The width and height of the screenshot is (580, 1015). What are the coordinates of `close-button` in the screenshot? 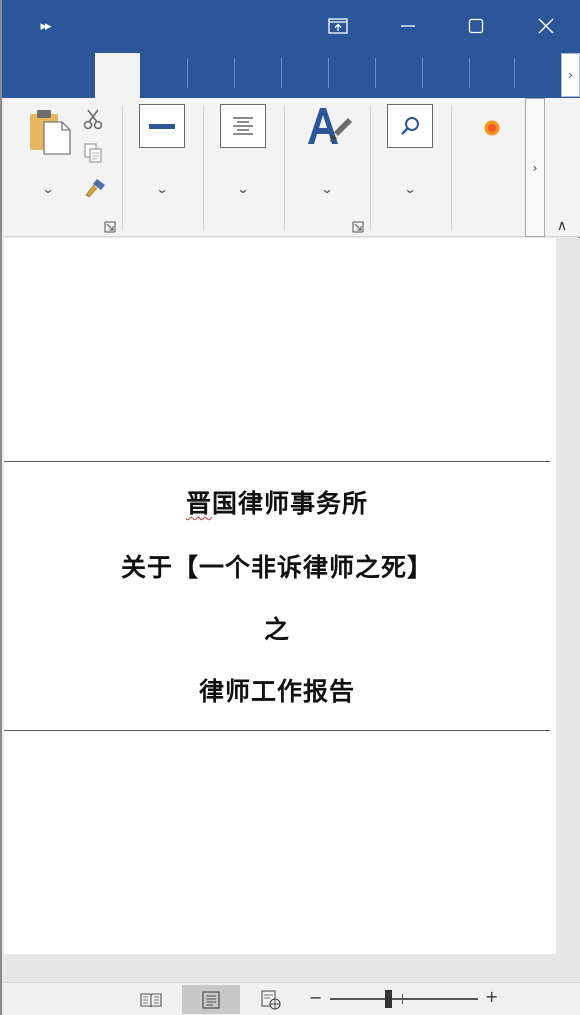 It's located at (546, 26).